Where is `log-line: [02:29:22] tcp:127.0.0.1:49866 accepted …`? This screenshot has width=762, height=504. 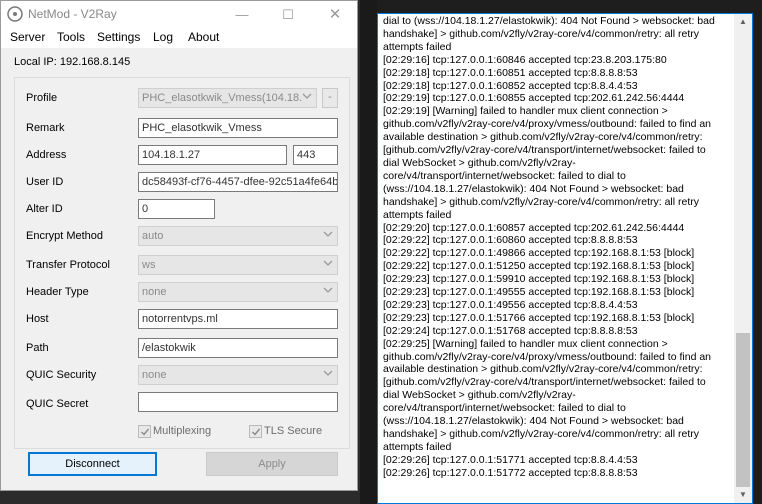
log-line: [02:29:22] tcp:127.0.0.1:49866 accepted … is located at coordinates (539, 253).